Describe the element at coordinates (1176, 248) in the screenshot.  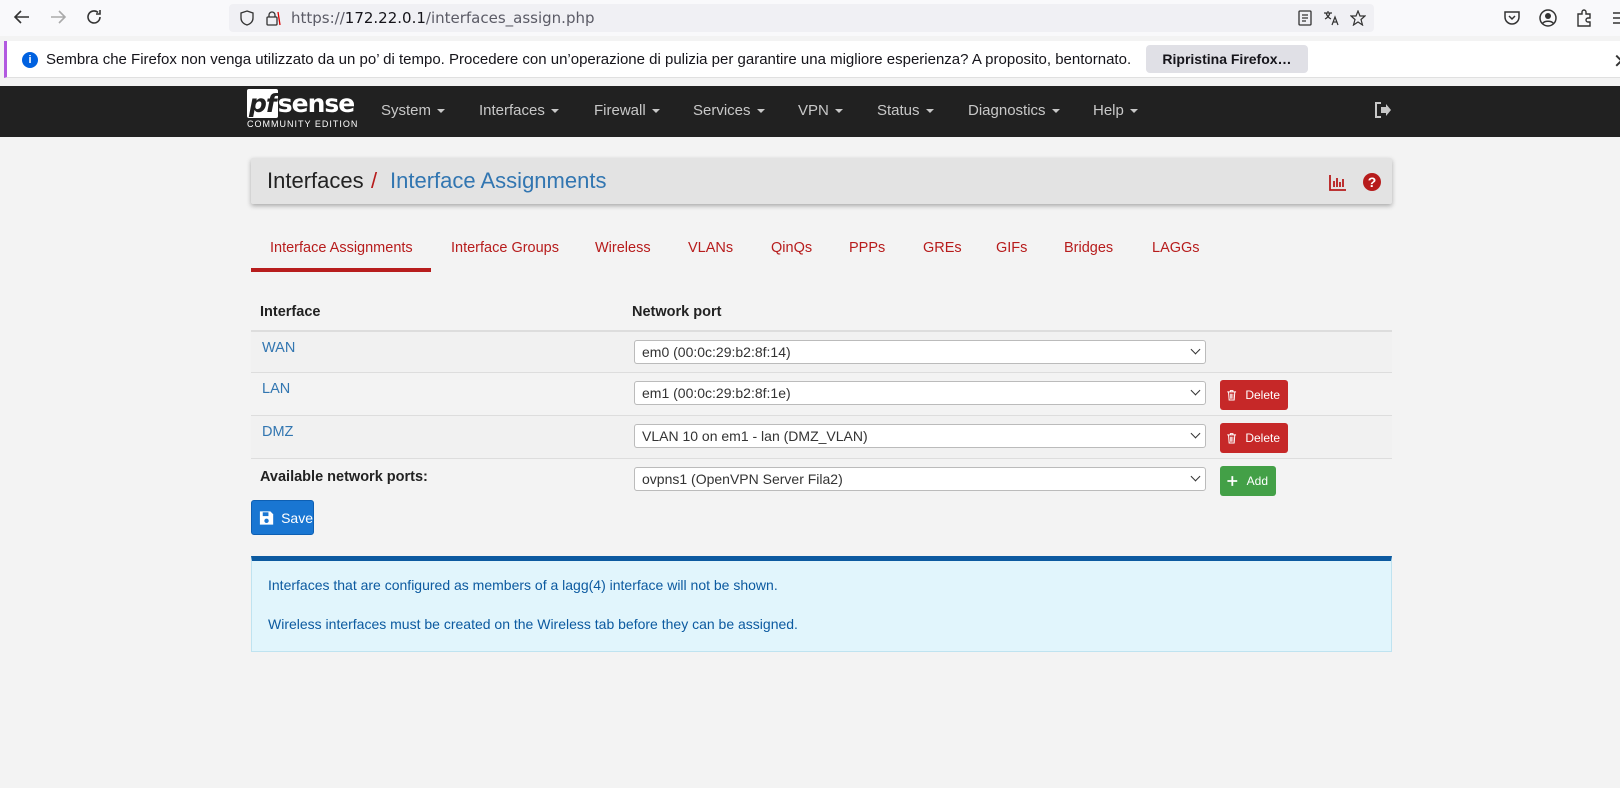
I see `tab-laggs: LAGGs` at that location.